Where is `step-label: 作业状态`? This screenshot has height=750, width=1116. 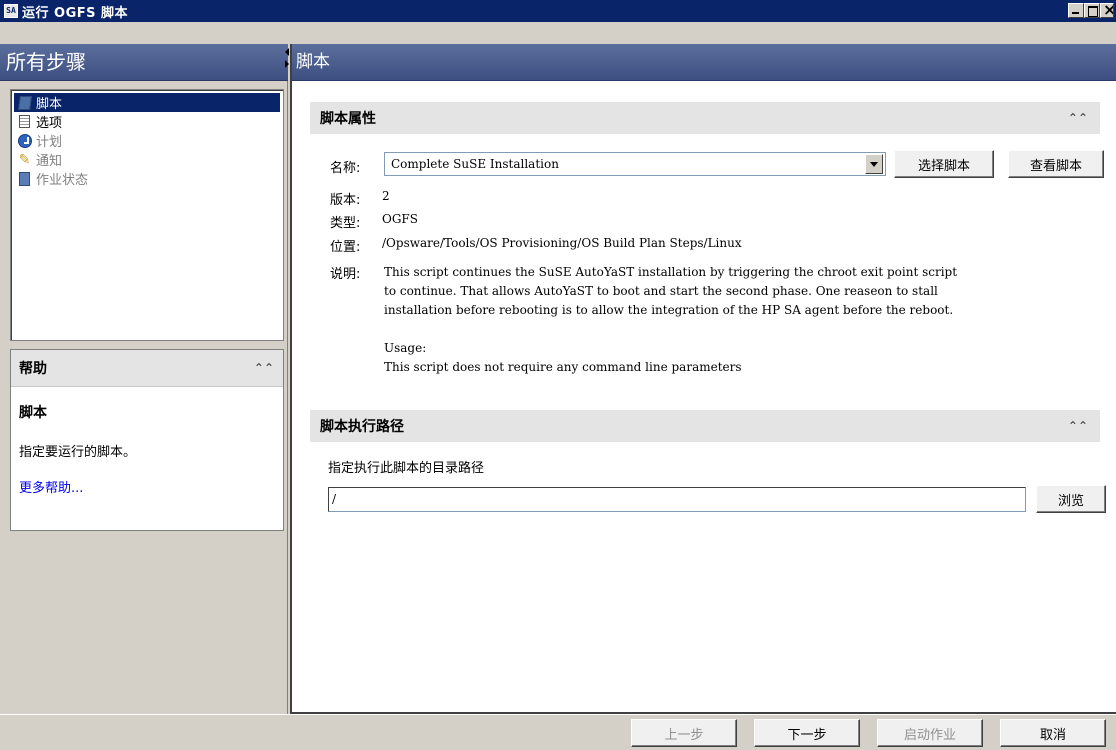 step-label: 作业状态 is located at coordinates (62, 180).